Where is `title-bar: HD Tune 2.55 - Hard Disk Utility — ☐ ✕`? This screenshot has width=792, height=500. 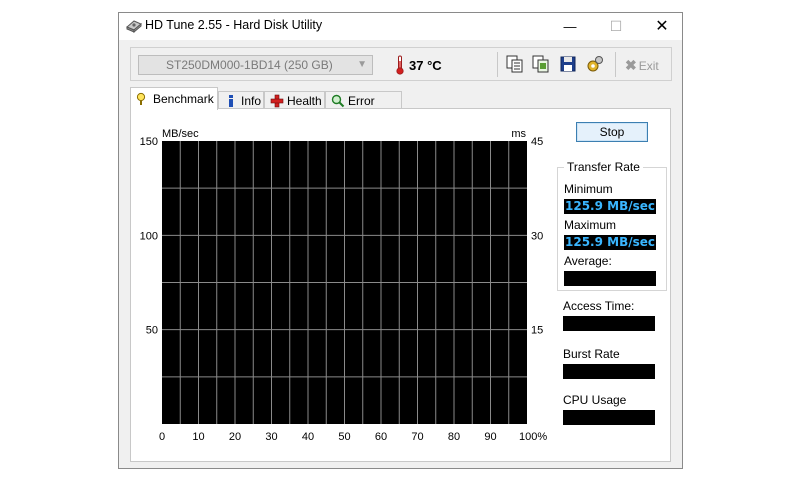
title-bar: HD Tune 2.55 - Hard Disk Utility — ☐ ✕ is located at coordinates (400, 26).